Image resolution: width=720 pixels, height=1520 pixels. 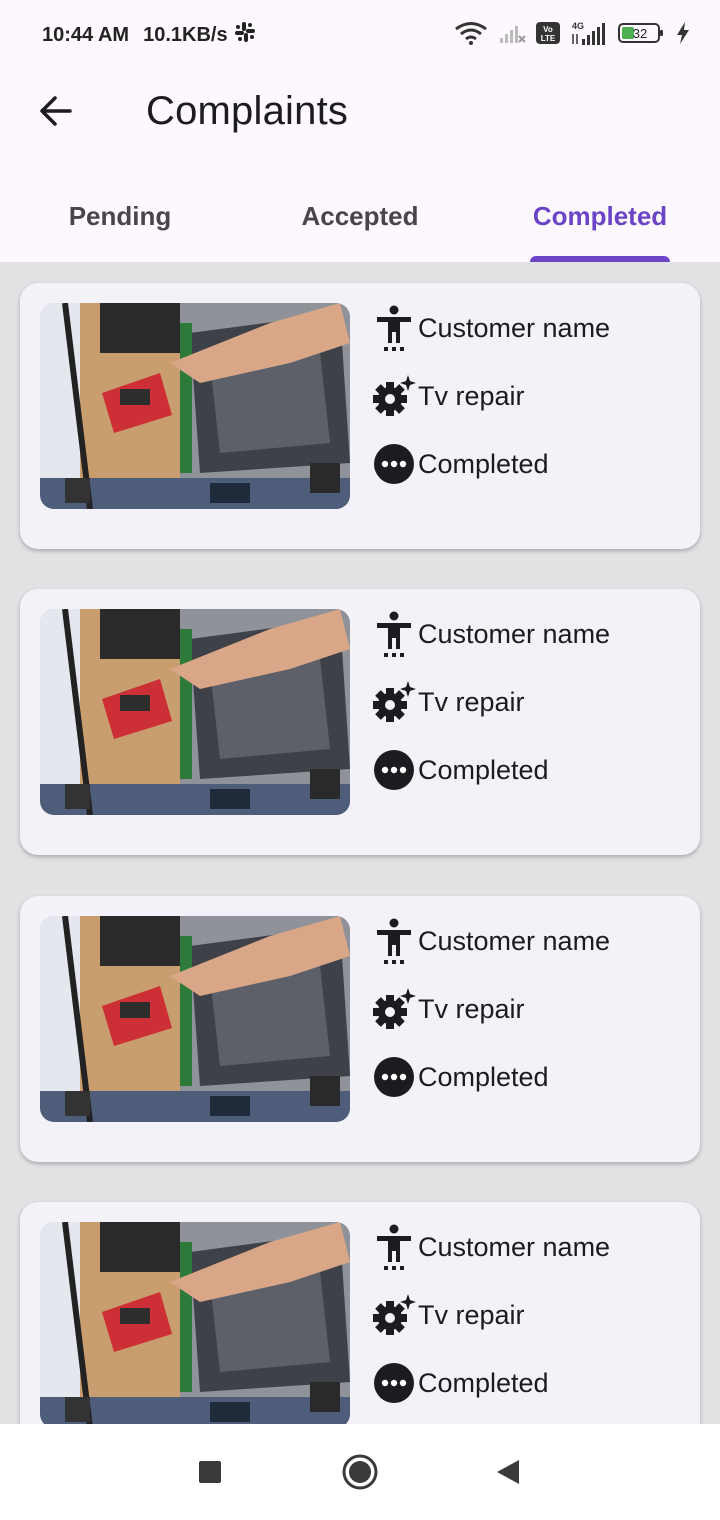 What do you see at coordinates (247, 110) in the screenshot?
I see `page-title: Complaints` at bounding box center [247, 110].